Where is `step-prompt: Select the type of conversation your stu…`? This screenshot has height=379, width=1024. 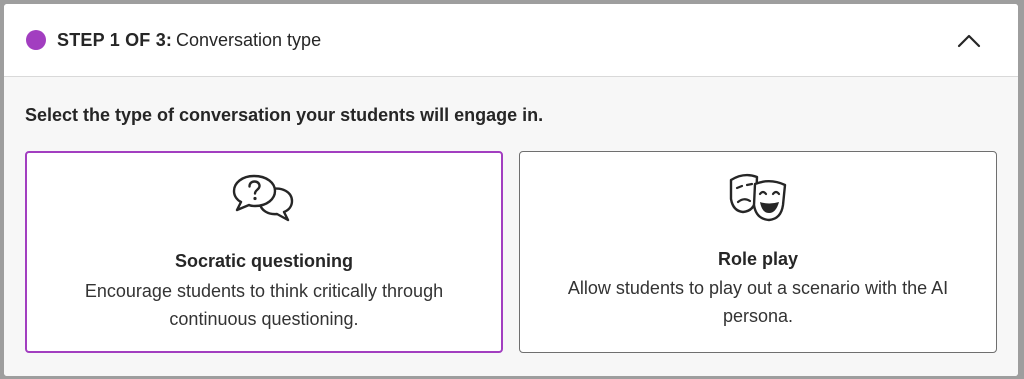
step-prompt: Select the type of conversation your stu… is located at coordinates (284, 115).